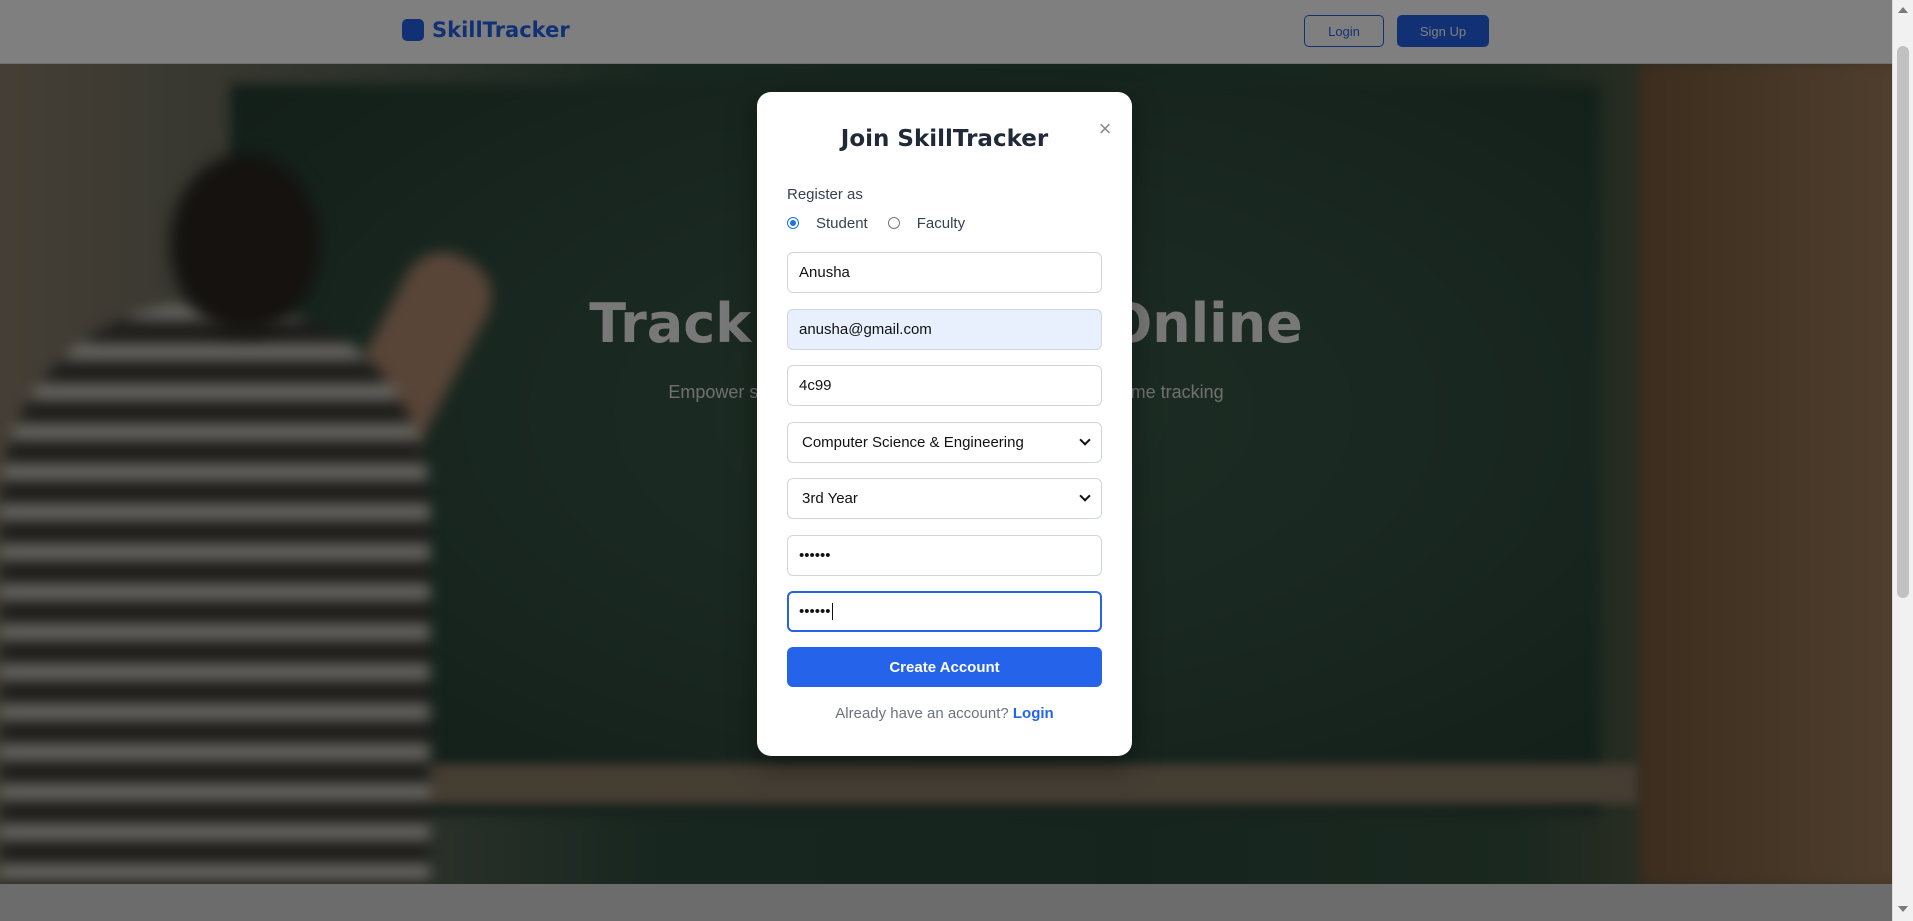 The height and width of the screenshot is (921, 1913). What do you see at coordinates (1033, 713) in the screenshot?
I see `login-link: Login` at bounding box center [1033, 713].